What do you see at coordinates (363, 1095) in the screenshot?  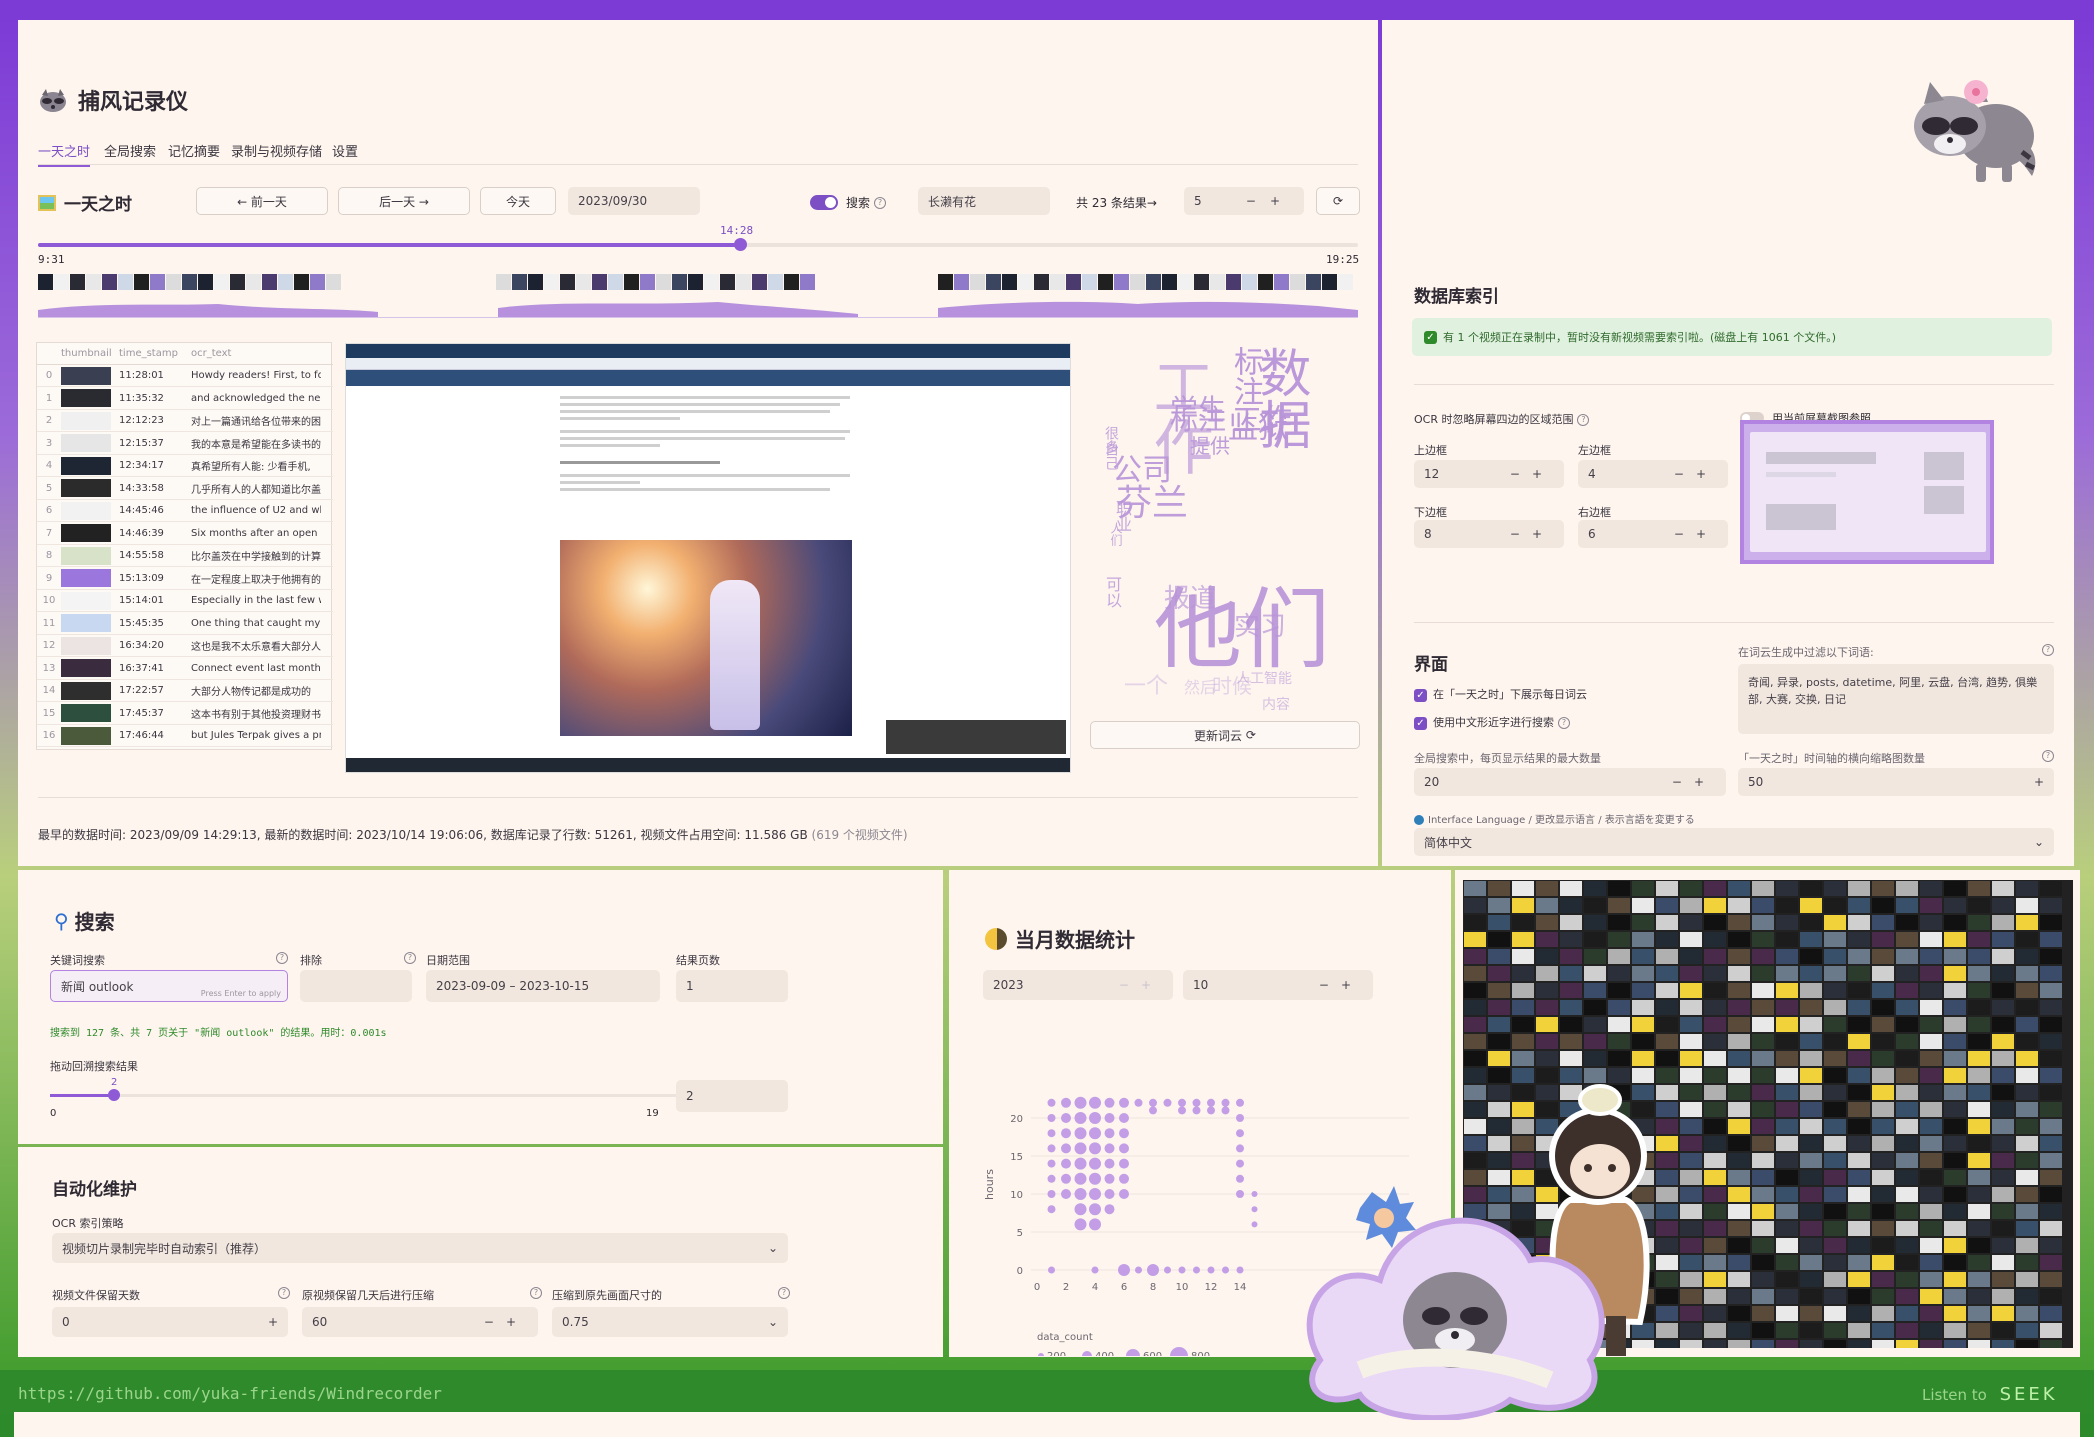 I see `result-slider` at bounding box center [363, 1095].